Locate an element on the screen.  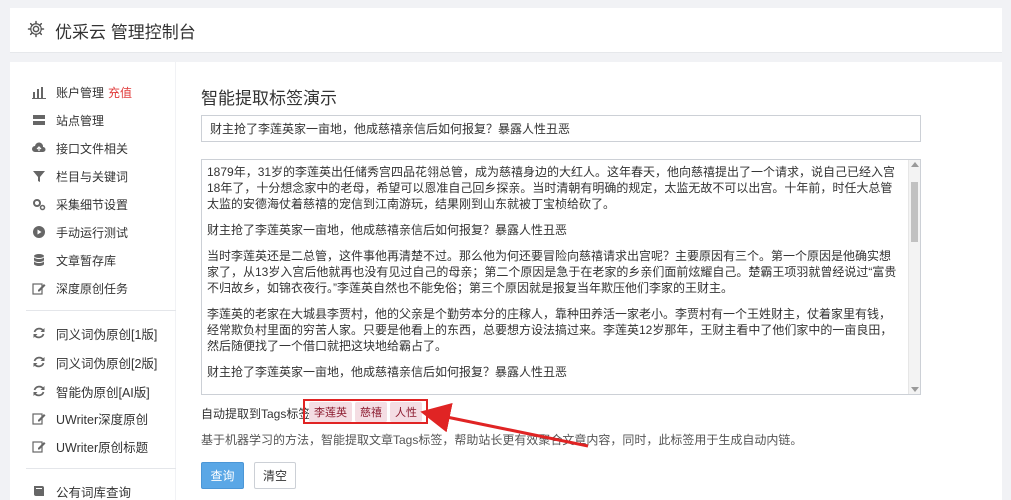
app-title: 优采云 管理控制台 is located at coordinates (125, 32).